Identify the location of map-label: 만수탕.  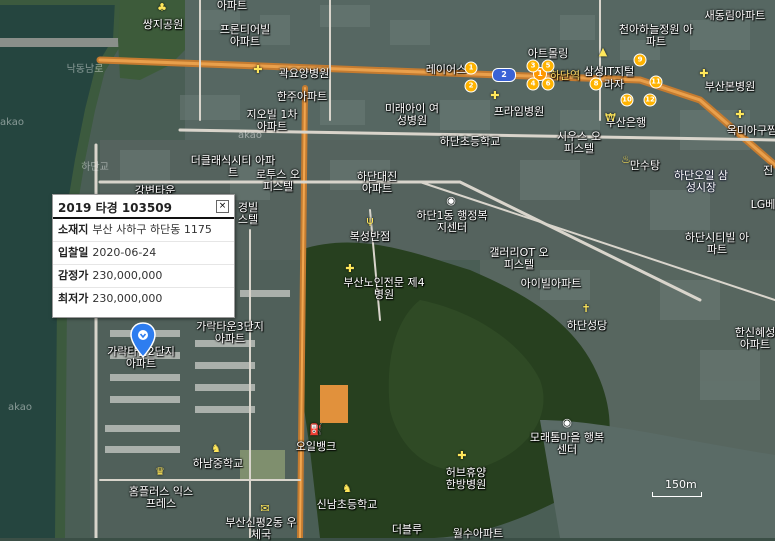
(645, 166).